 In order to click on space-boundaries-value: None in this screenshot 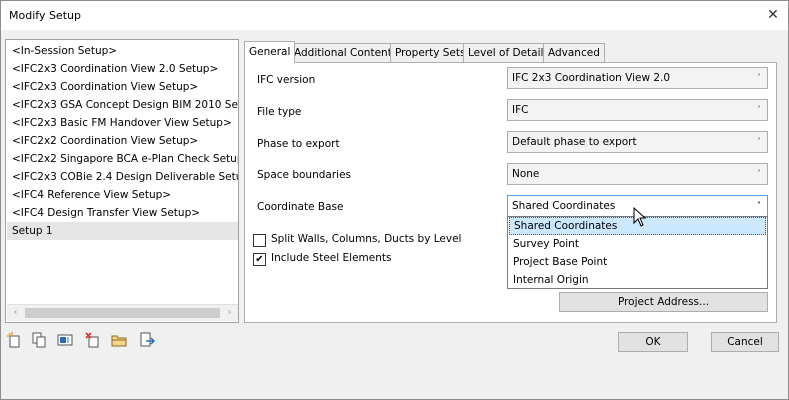, I will do `click(526, 174)`.